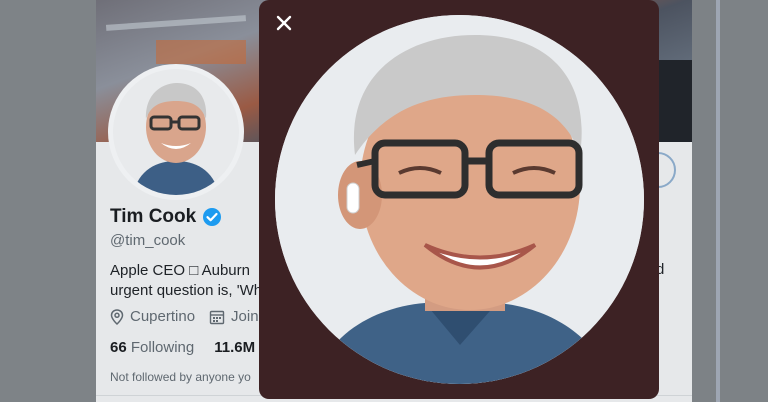 The image size is (768, 402). I want to click on avatar-photo, so click(176, 132).